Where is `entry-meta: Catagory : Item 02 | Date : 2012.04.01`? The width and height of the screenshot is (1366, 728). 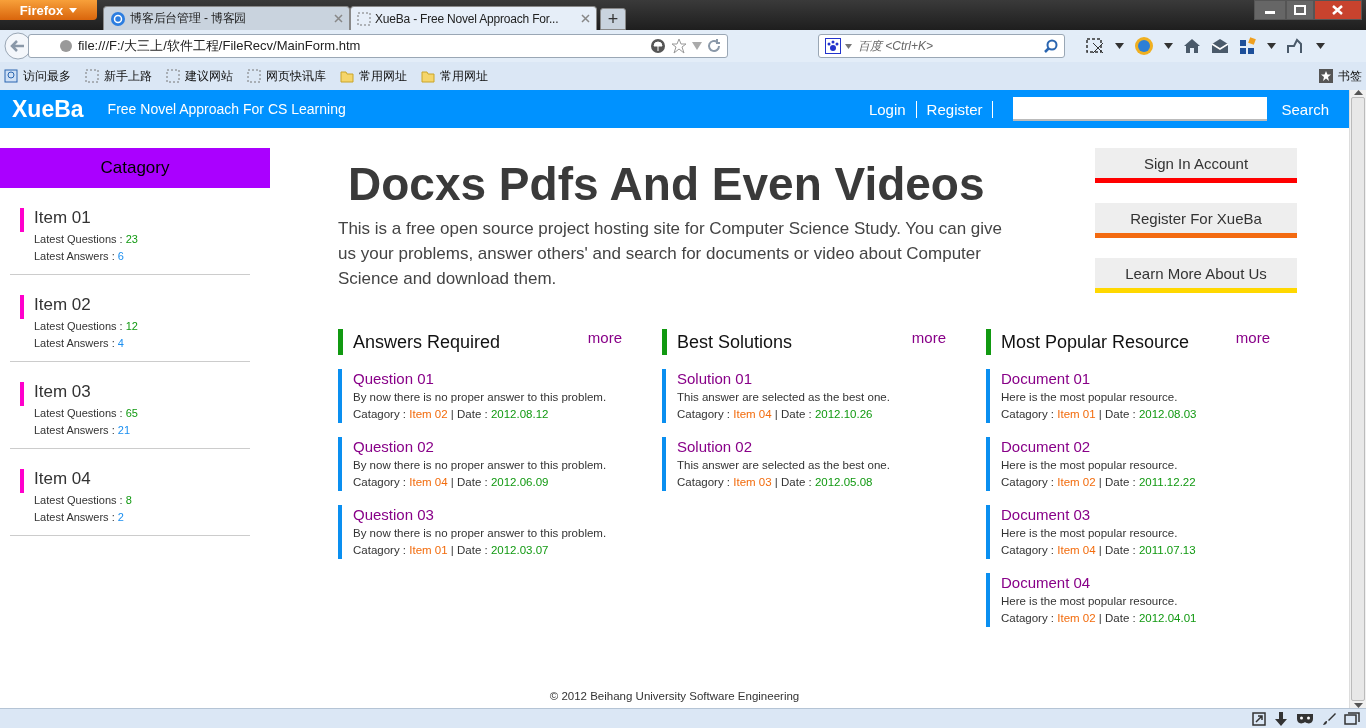 entry-meta: Catagory : Item 02 | Date : 2012.04.01 is located at coordinates (1099, 618).